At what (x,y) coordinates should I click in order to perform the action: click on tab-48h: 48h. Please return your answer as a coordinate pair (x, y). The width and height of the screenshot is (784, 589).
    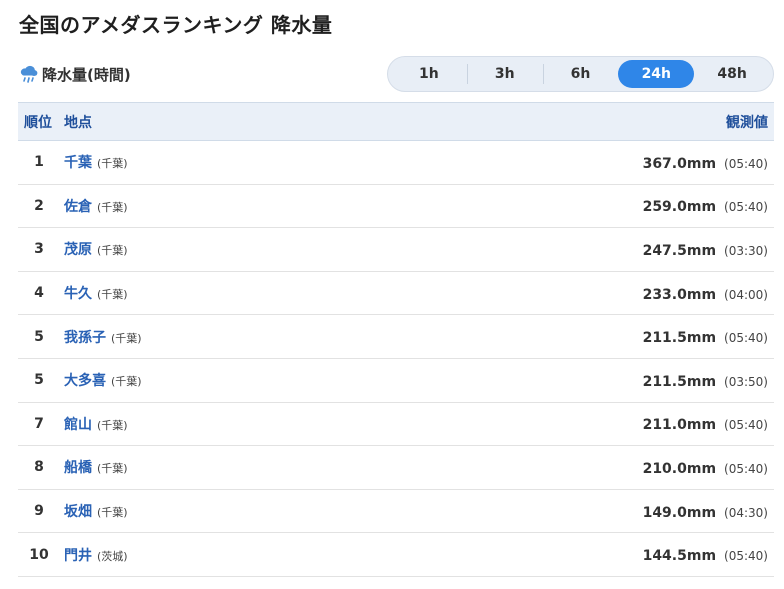
    Looking at the image, I should click on (732, 74).